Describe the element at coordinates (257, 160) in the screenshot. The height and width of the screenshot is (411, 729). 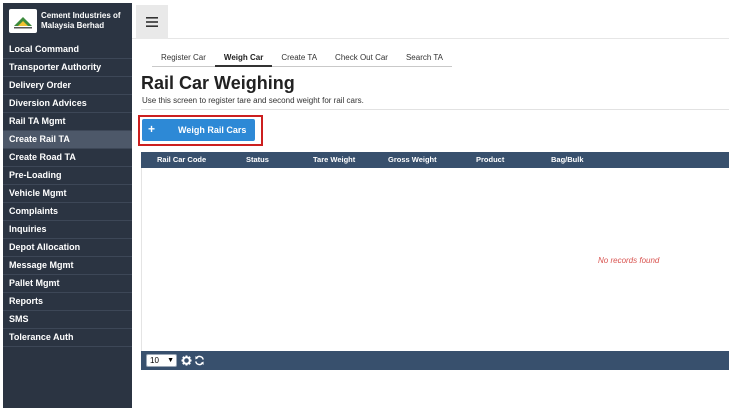
I see `column-header-status: Status` at that location.